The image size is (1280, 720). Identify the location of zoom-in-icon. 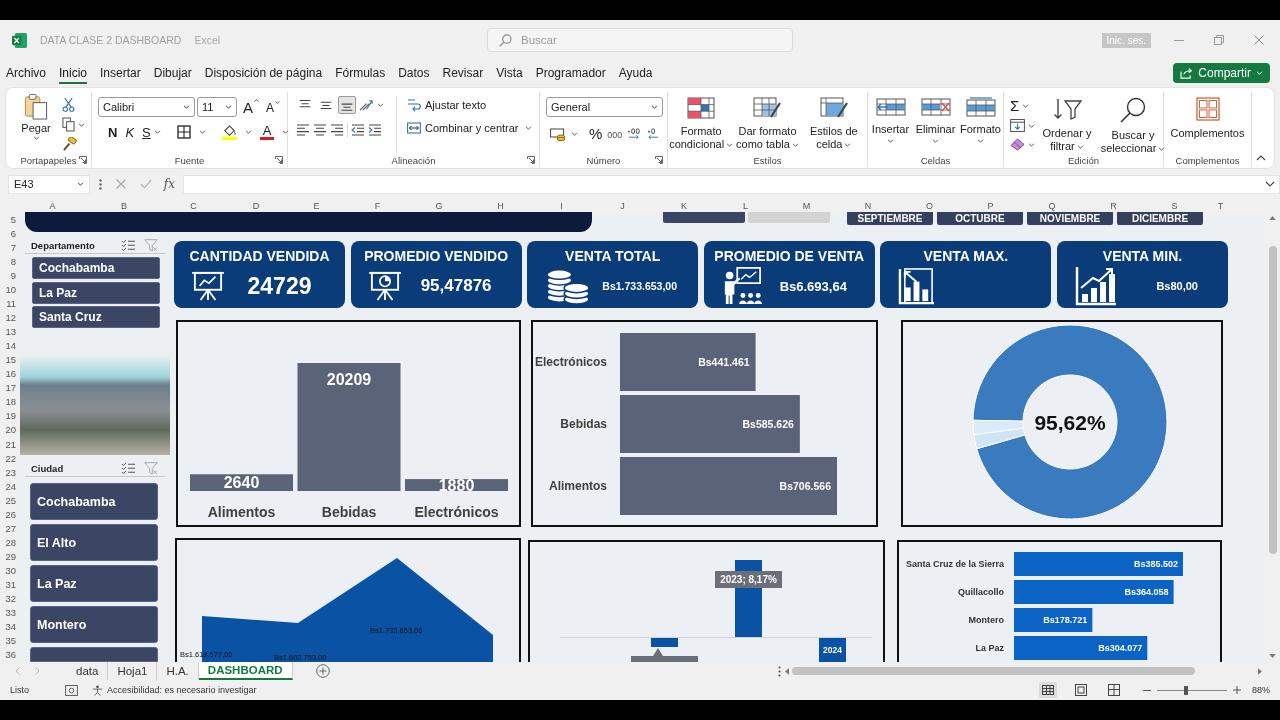
(1237, 690).